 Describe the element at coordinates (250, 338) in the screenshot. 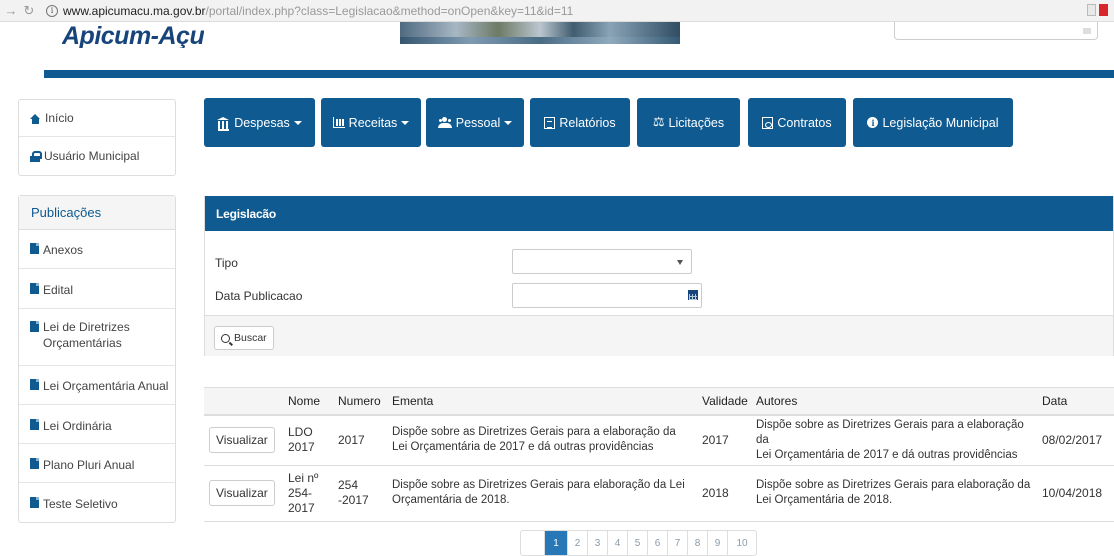

I see `buscar-label: Buscar` at that location.